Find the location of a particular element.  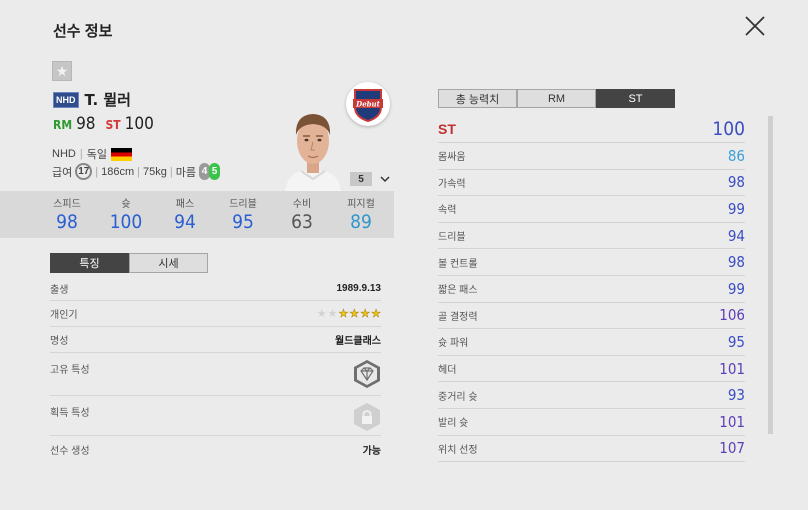

stat-shooting: 슛 100 is located at coordinates (126, 214).